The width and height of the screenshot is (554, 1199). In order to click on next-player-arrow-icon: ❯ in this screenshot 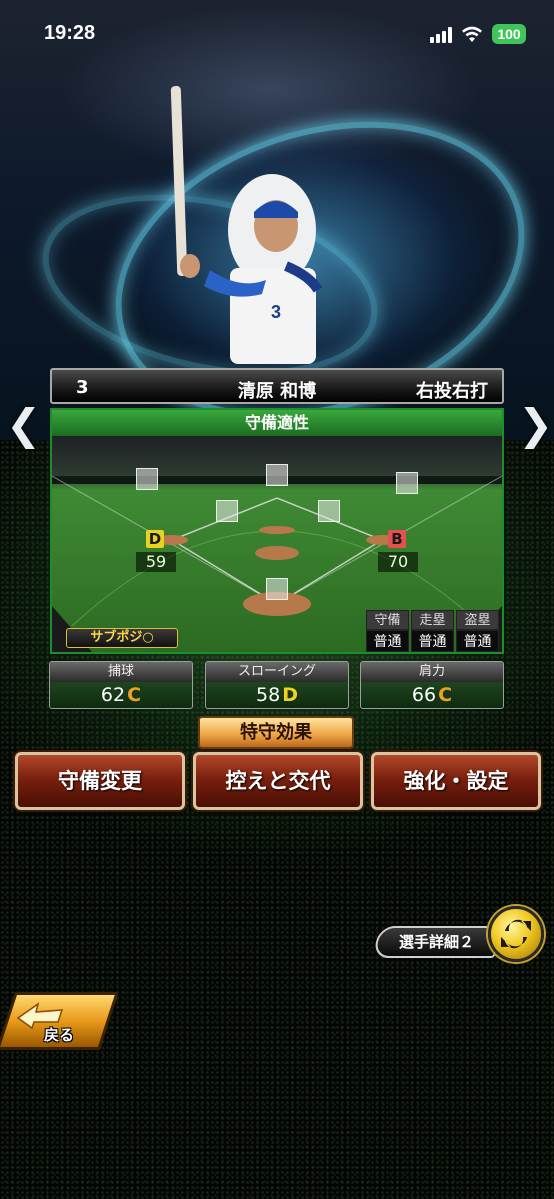, I will do `click(535, 424)`.